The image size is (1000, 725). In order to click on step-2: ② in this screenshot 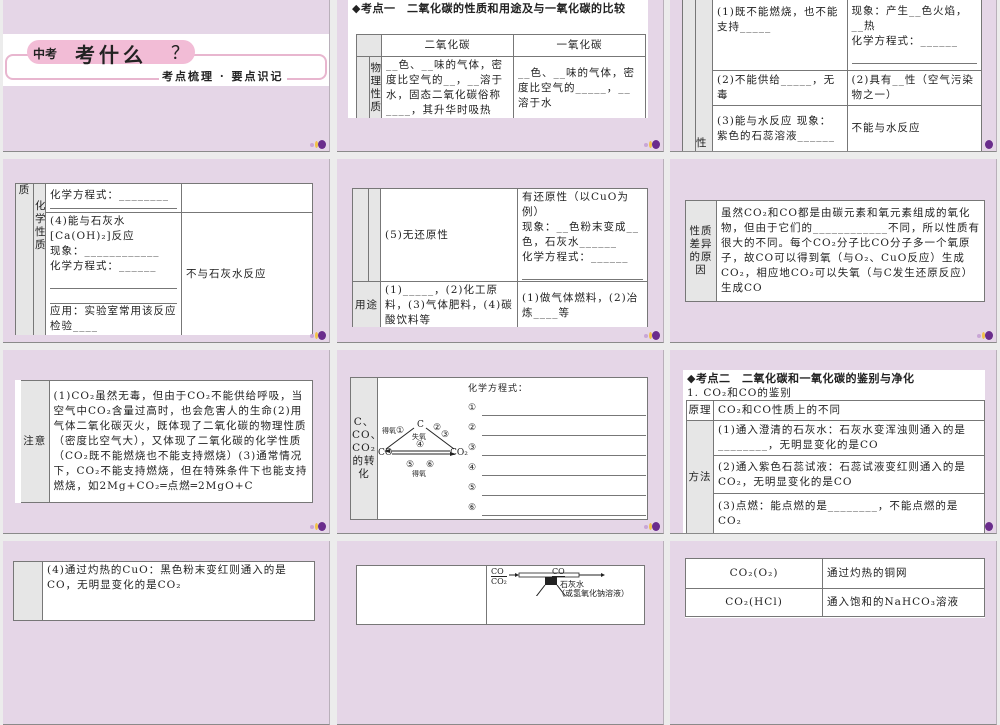, I will do `click(437, 428)`.